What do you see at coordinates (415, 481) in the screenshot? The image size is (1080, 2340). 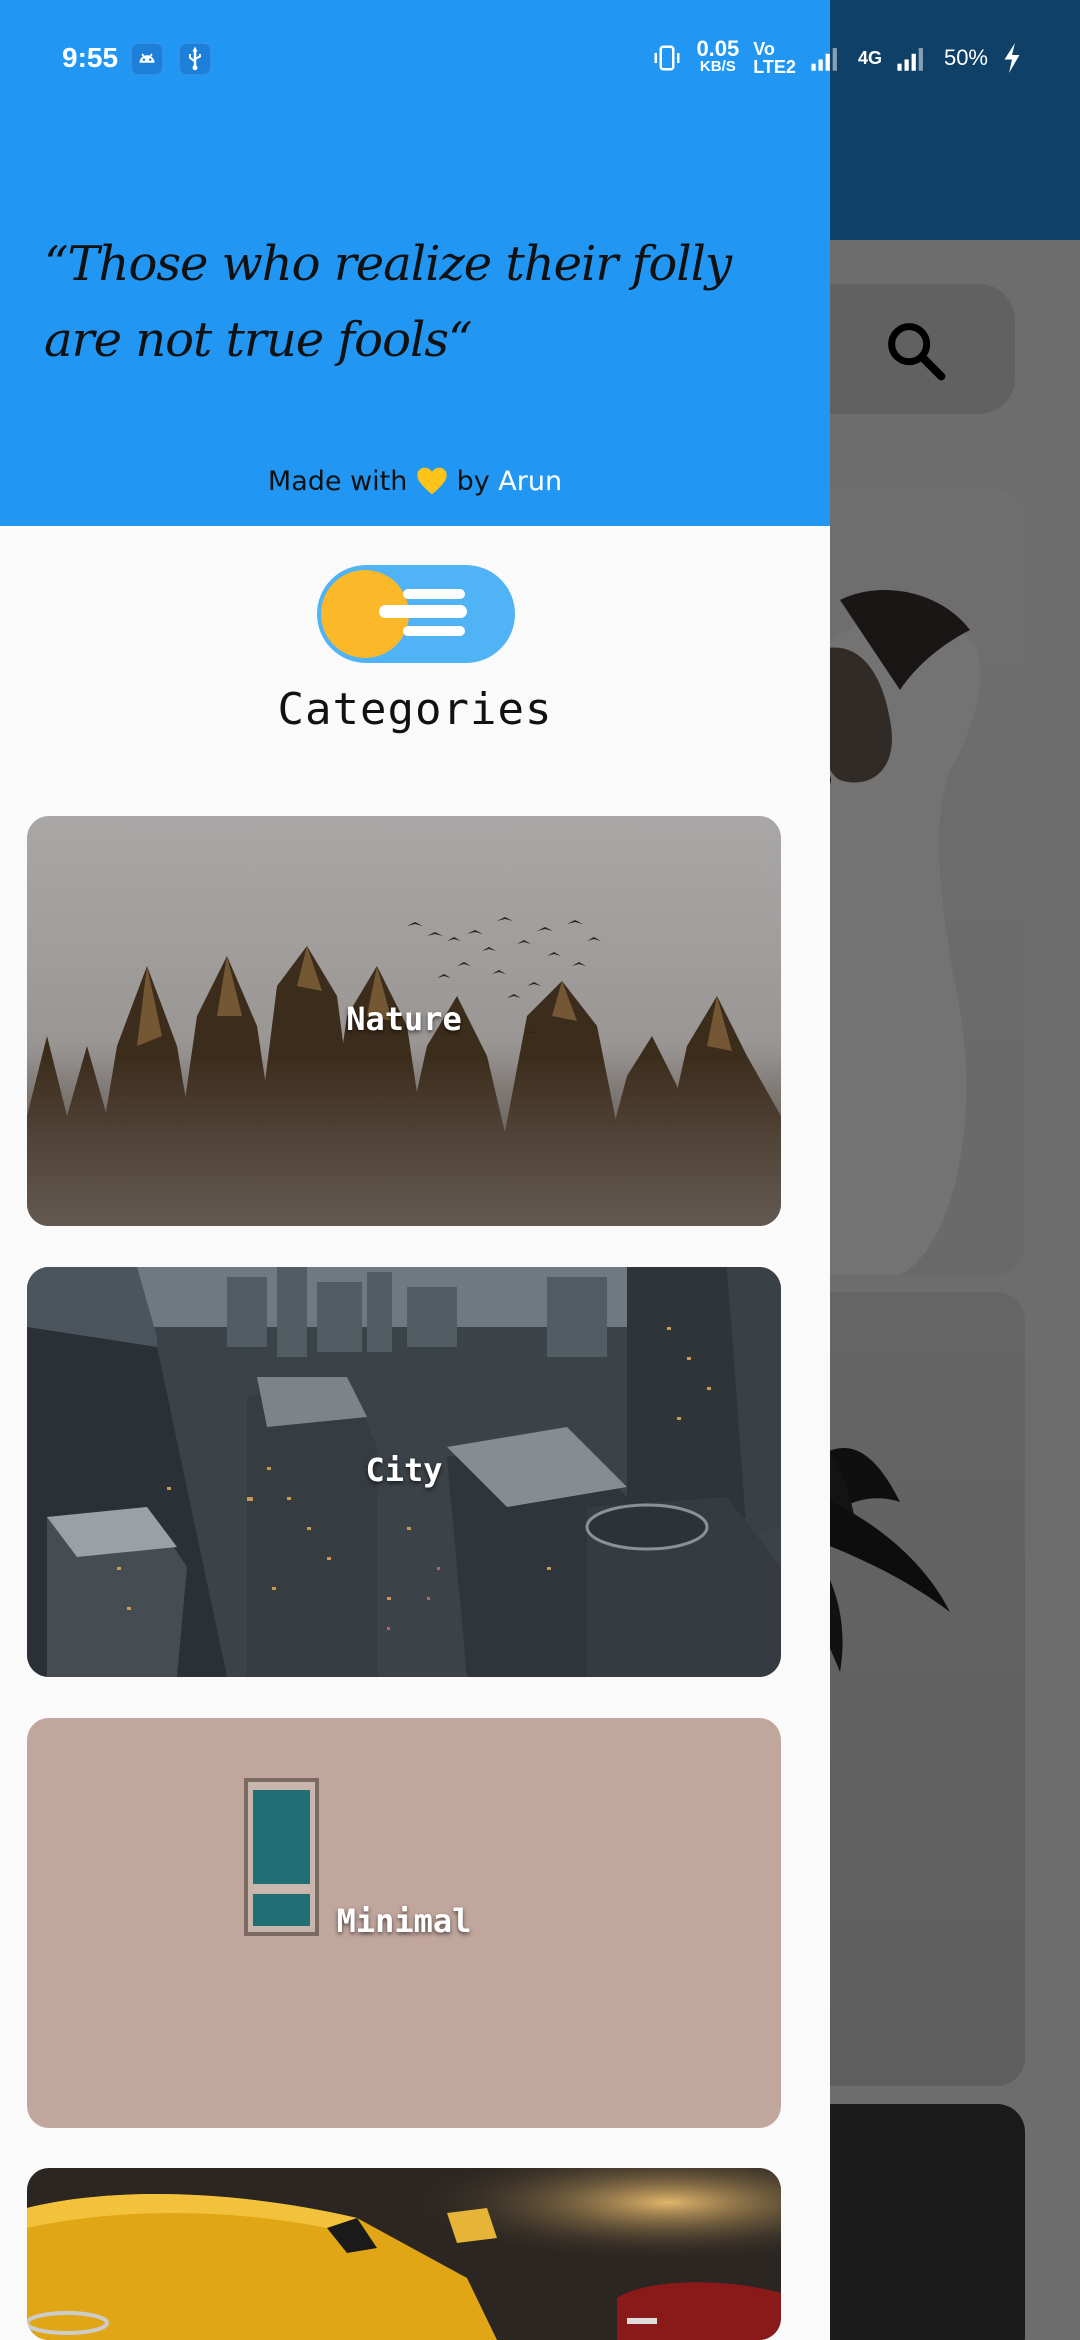 I see `made-with-credit: Made with by Arun` at bounding box center [415, 481].